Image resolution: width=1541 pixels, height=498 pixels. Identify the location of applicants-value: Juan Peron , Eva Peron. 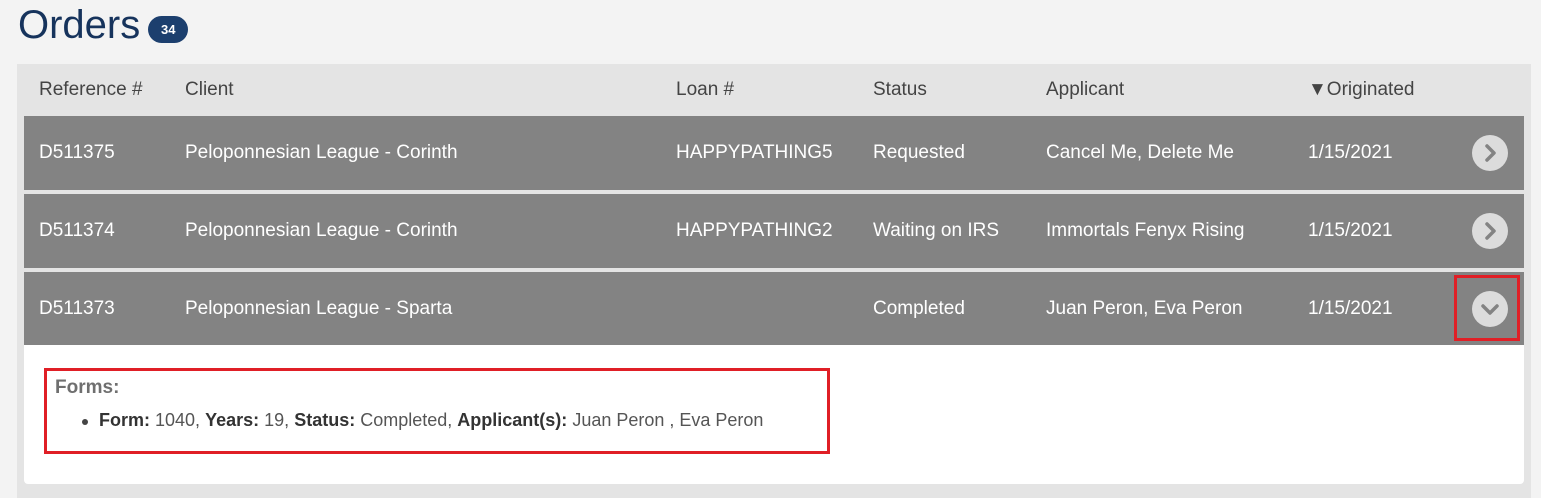
(668, 420).